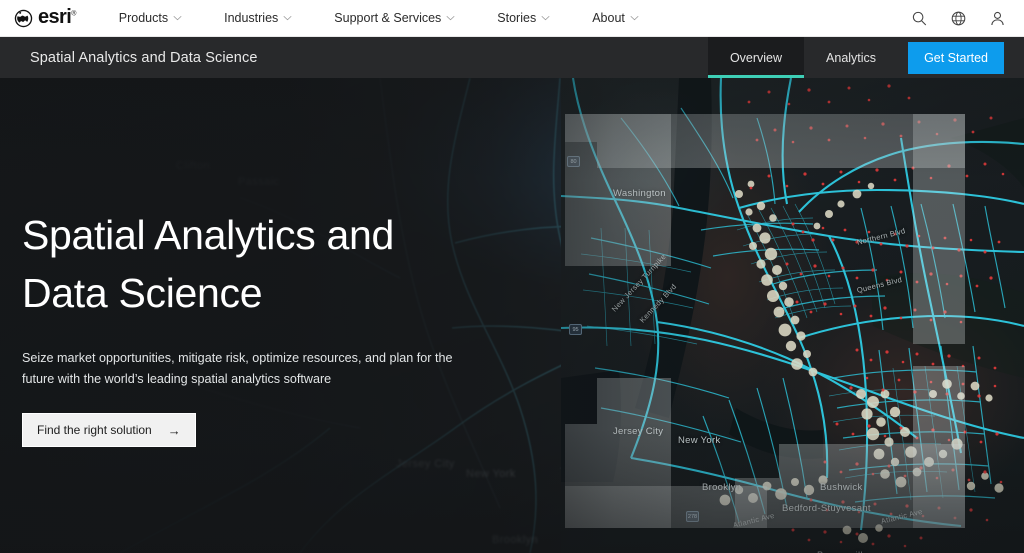 This screenshot has width=1024, height=553. I want to click on nav-item-support-services: Support & Services, so click(394, 18).